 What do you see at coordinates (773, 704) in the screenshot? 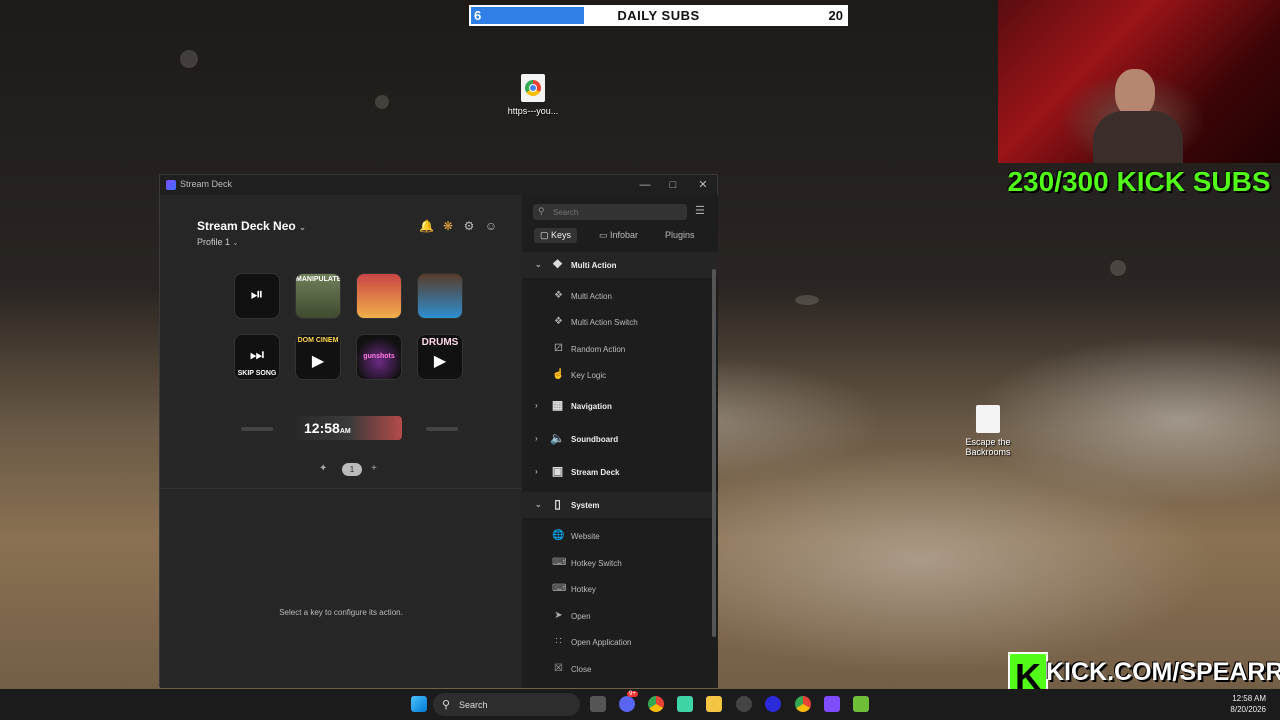
I see `obs-icon` at bounding box center [773, 704].